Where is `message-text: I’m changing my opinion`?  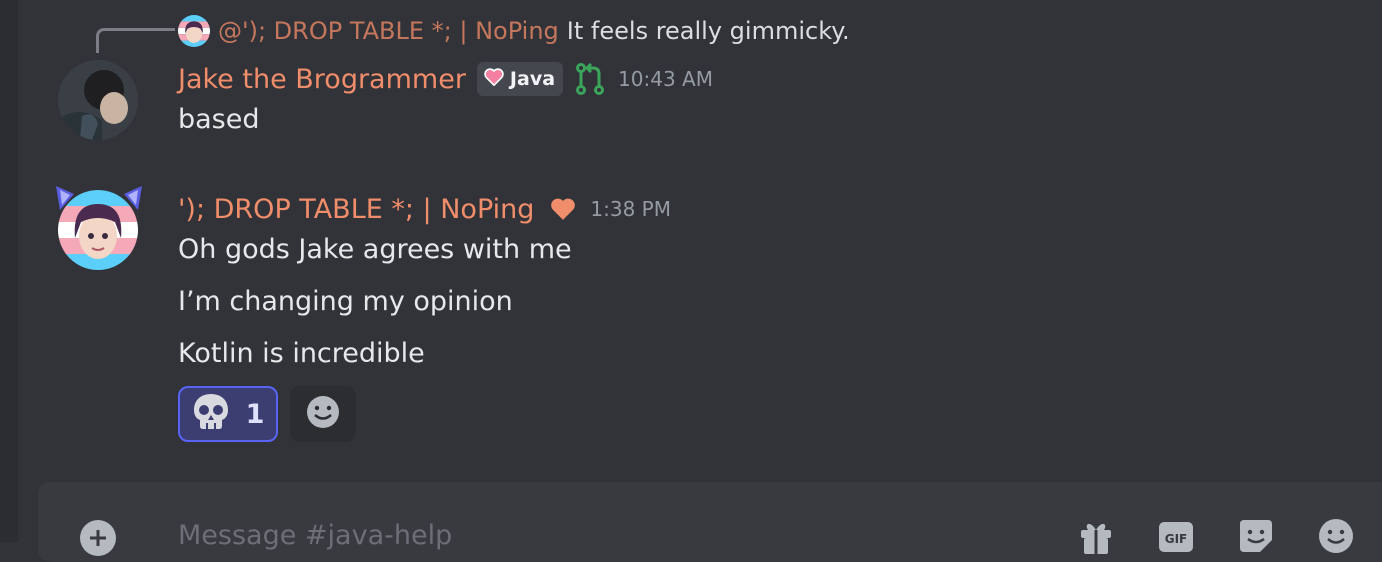 message-text: I’m changing my opinion is located at coordinates (345, 301).